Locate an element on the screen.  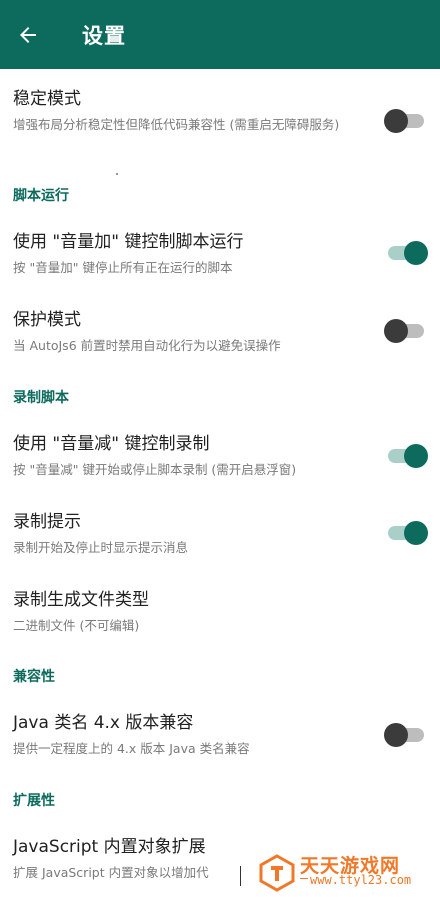
category-script-run: 脚本运行 is located at coordinates (41, 196).